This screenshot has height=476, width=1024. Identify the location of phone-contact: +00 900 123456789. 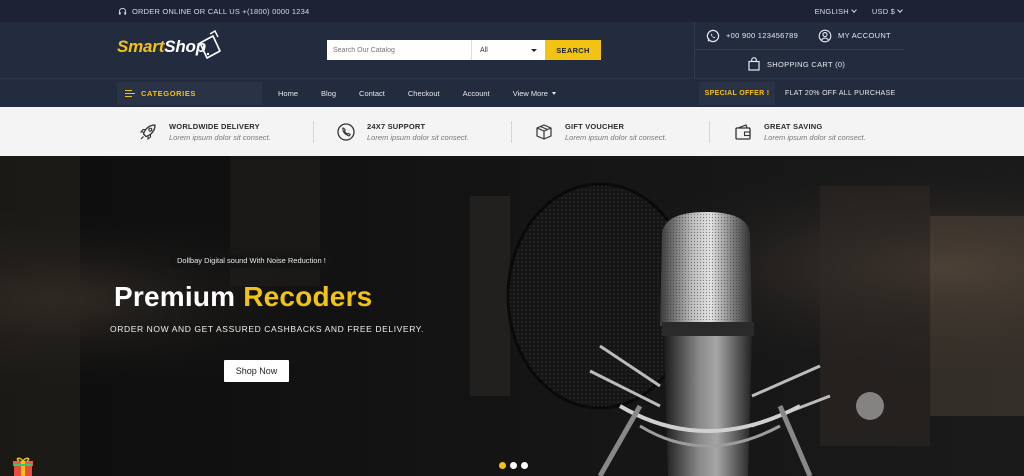
(752, 36).